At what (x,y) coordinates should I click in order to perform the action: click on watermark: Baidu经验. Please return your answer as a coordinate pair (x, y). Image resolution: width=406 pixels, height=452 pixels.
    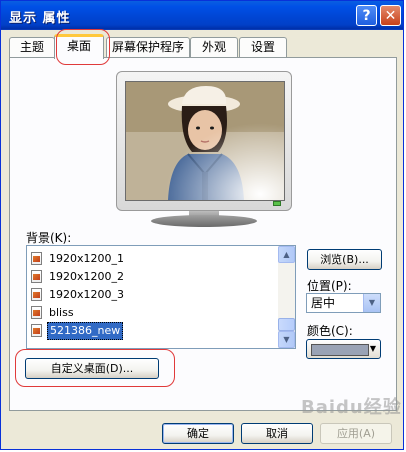
    Looking at the image, I should click on (351, 407).